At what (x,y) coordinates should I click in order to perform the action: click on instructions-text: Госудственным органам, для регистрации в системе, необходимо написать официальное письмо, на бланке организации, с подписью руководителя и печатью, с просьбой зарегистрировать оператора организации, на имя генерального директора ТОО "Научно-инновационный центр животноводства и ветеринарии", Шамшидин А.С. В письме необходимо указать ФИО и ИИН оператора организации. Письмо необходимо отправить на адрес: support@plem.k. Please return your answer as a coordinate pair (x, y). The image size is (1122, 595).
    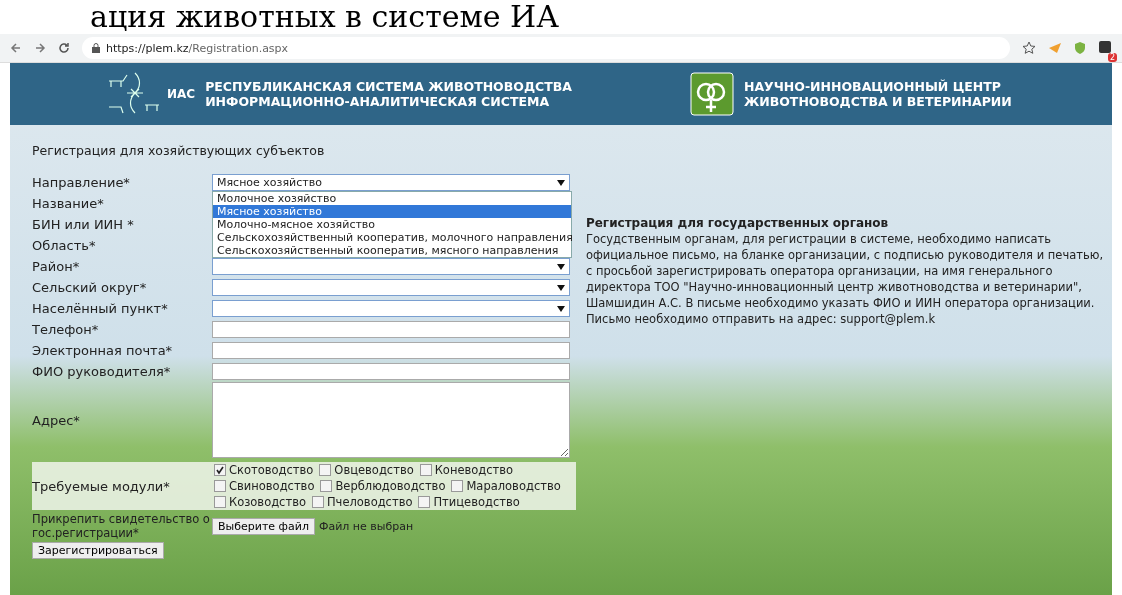
    Looking at the image, I should click on (845, 279).